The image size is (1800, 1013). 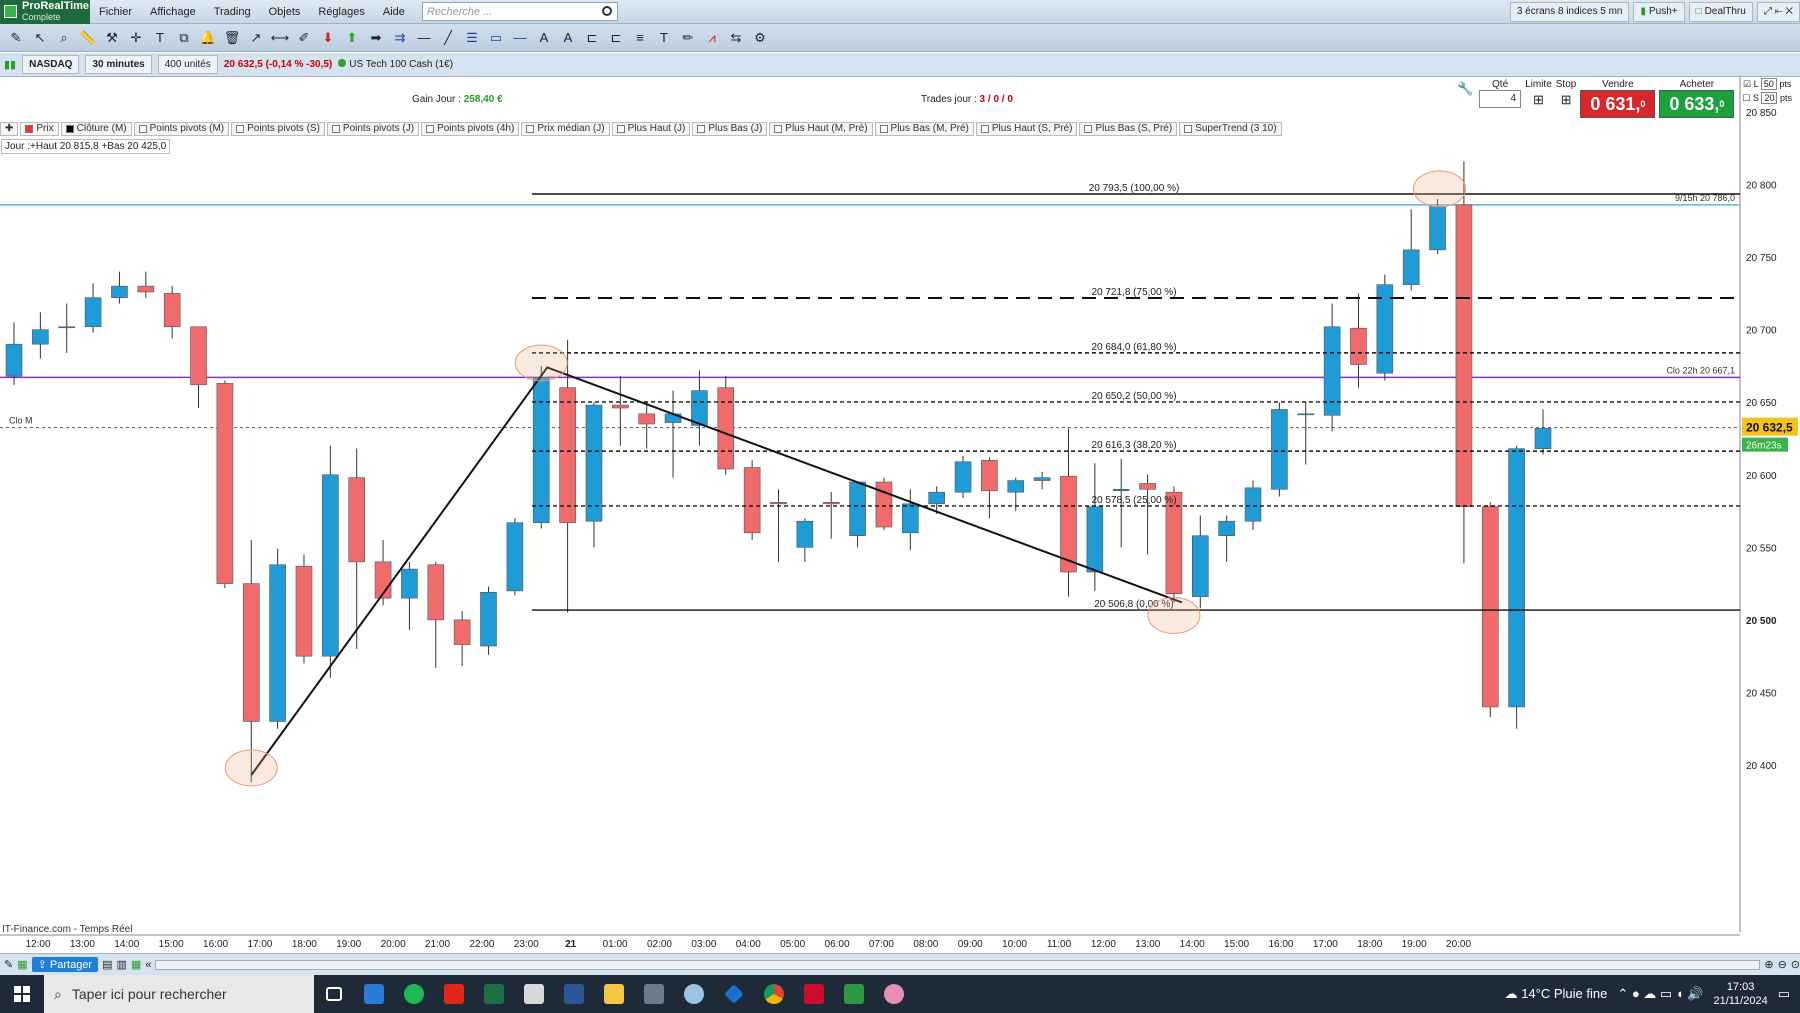 What do you see at coordinates (958, 964) in the screenshot?
I see `horizontal-scrollbar` at bounding box center [958, 964].